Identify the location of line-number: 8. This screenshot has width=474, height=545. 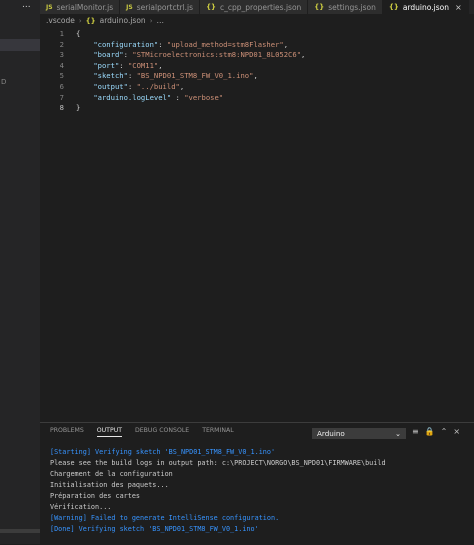
(61, 108).